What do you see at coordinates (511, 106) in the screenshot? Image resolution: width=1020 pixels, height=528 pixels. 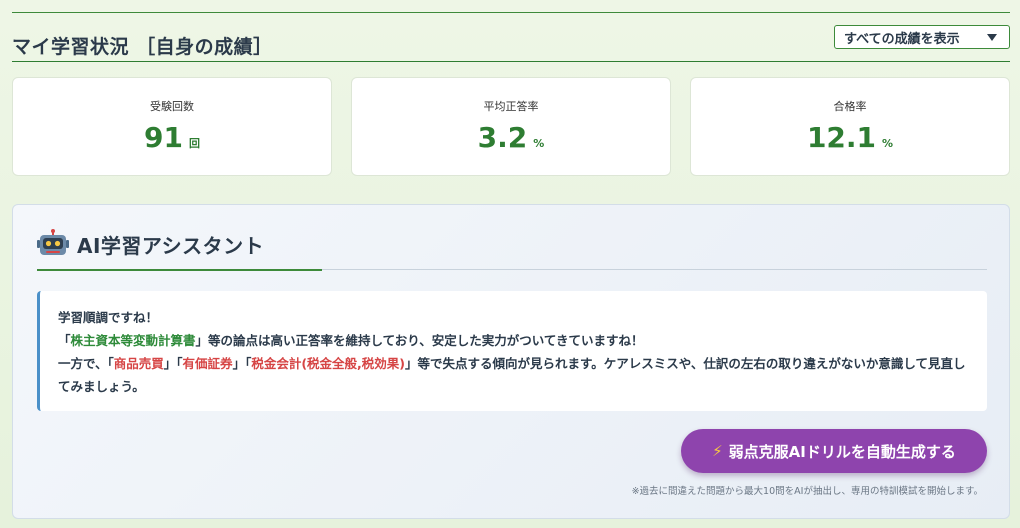 I see `stat-label: 平均正答率` at bounding box center [511, 106].